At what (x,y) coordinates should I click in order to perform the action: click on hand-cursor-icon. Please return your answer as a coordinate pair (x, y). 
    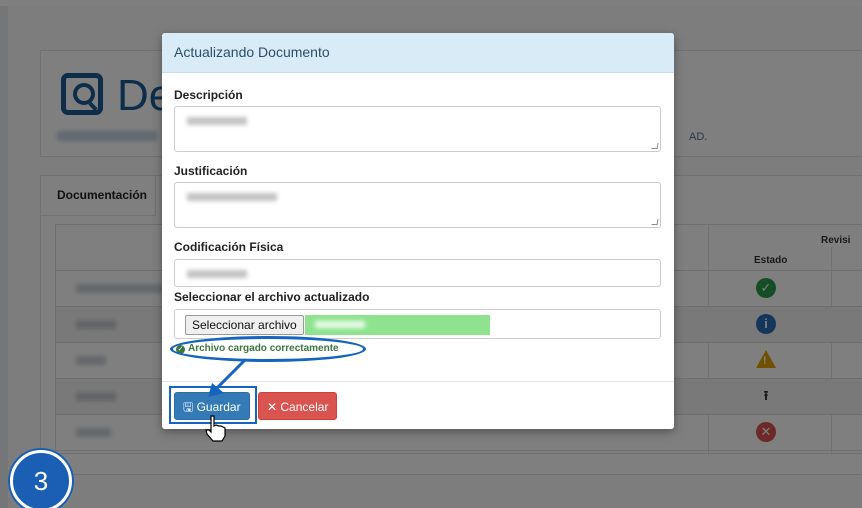
    Looking at the image, I should click on (215, 428).